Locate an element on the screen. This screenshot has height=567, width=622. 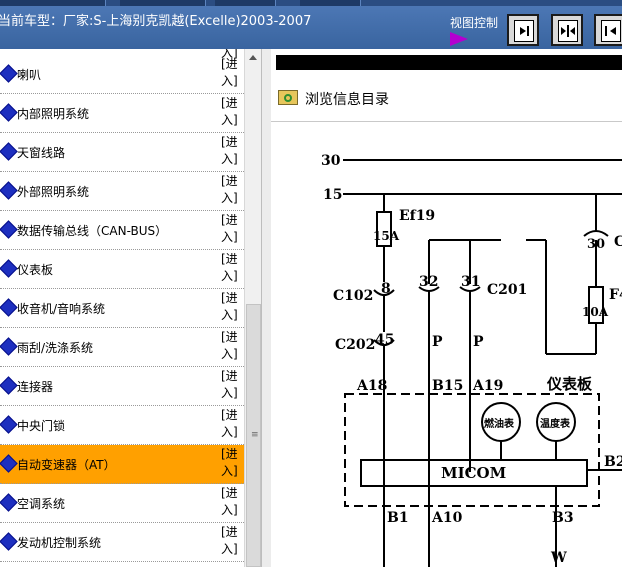
bar-arrow-left-icon is located at coordinates (610, 31).